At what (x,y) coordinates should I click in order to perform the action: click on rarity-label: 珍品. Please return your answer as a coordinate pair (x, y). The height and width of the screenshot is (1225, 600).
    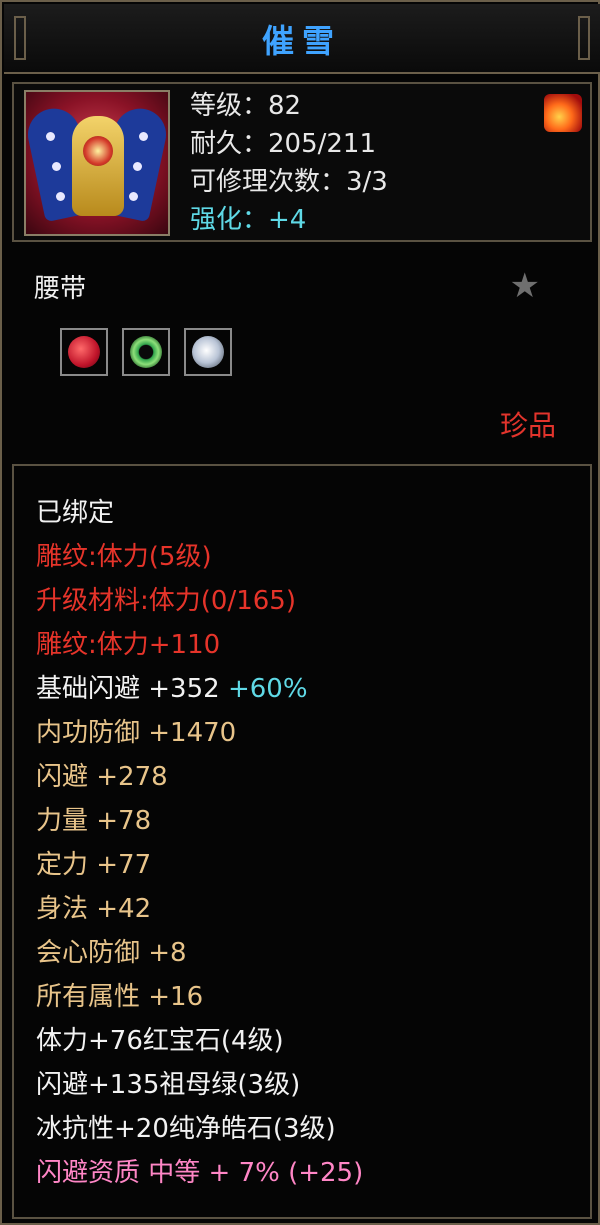
    Looking at the image, I should click on (527, 425).